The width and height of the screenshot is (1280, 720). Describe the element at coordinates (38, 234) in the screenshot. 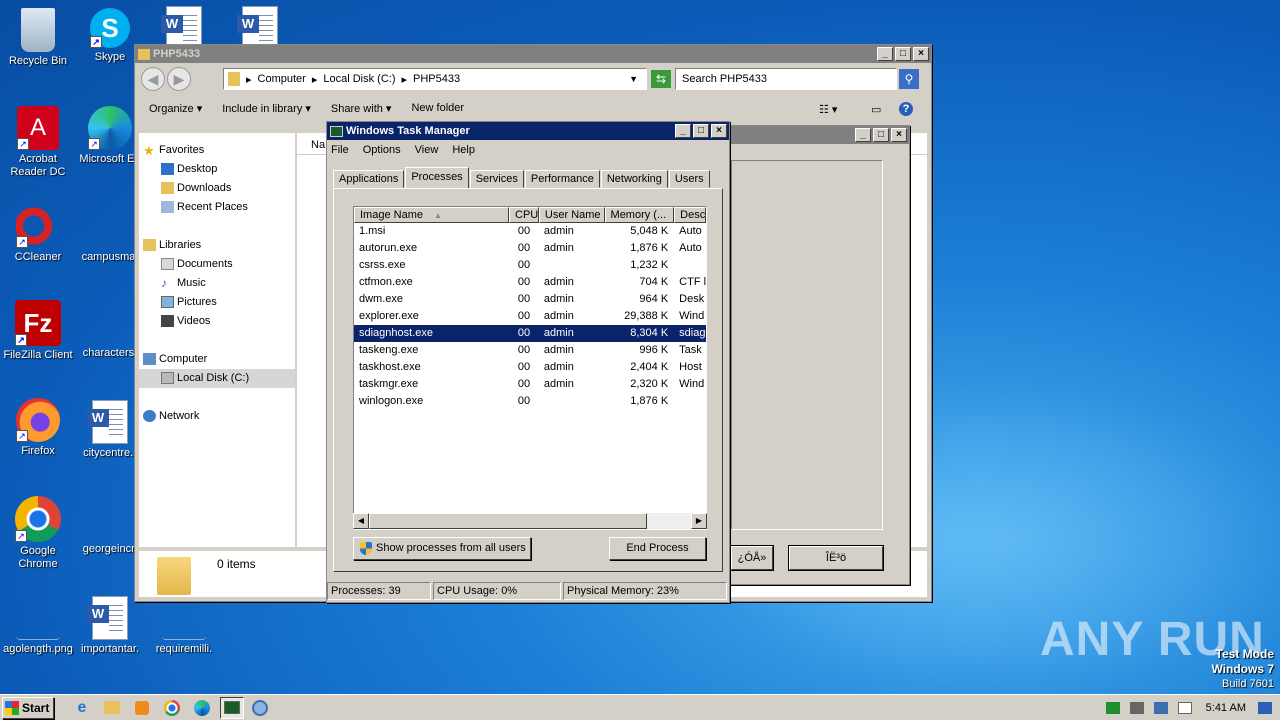

I see `desktop-icon-ccleaner: ↗ CCleaner` at that location.